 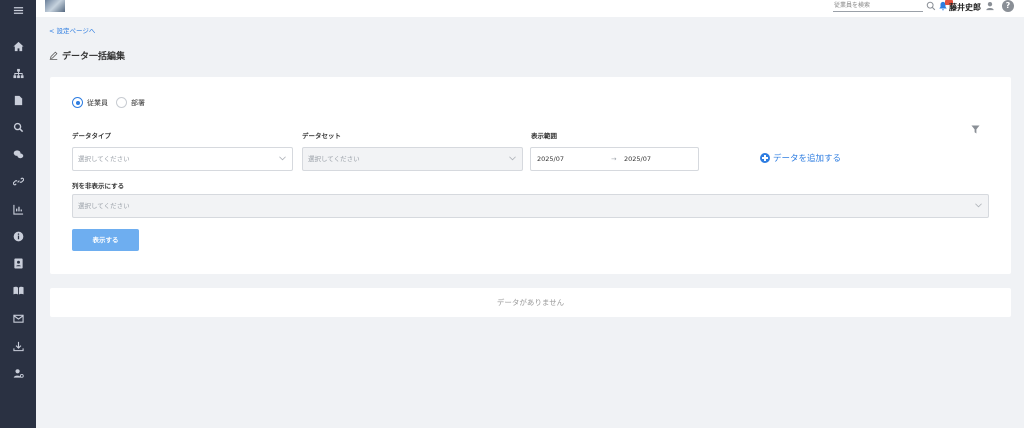 What do you see at coordinates (975, 129) in the screenshot?
I see `filter-icon` at bounding box center [975, 129].